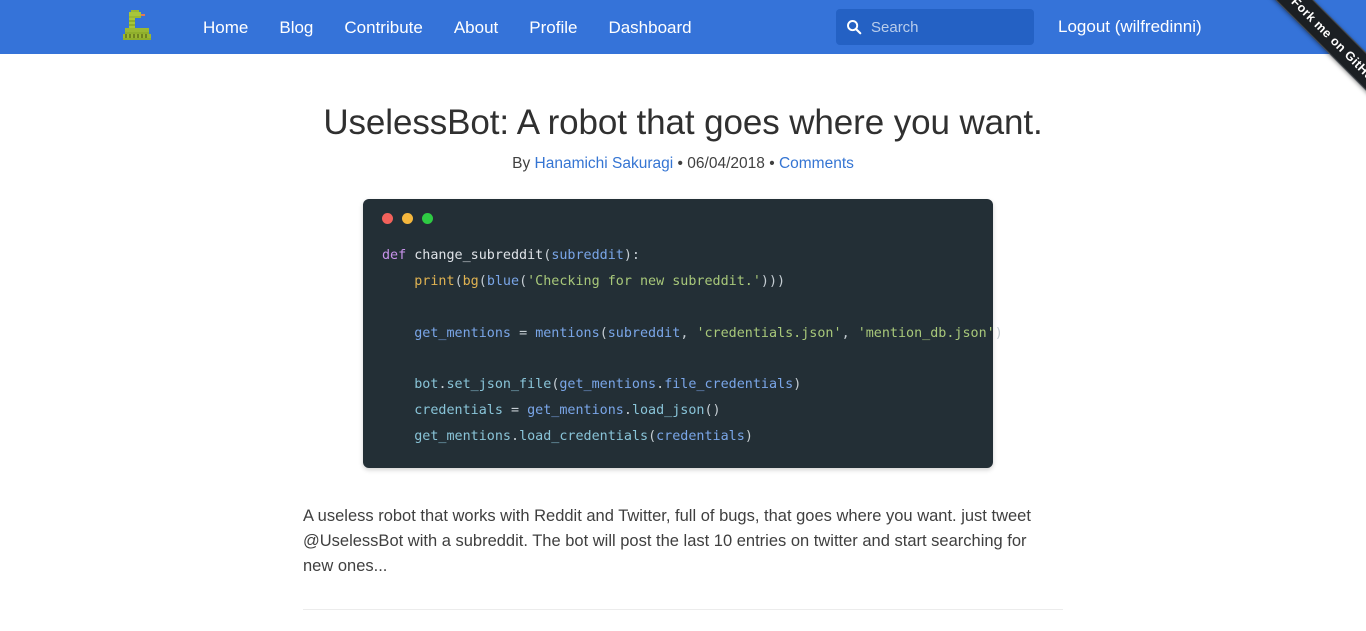 This screenshot has height=631, width=1366. What do you see at coordinates (816, 163) in the screenshot?
I see `byline-comments-link: Comments` at bounding box center [816, 163].